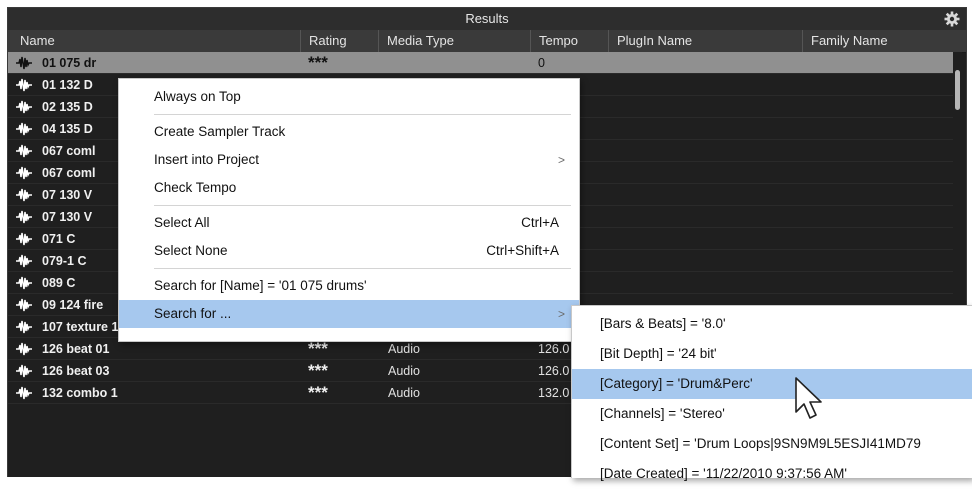 Image resolution: width=972 pixels, height=489 pixels. I want to click on column-header-media-type: Media Type, so click(455, 41).